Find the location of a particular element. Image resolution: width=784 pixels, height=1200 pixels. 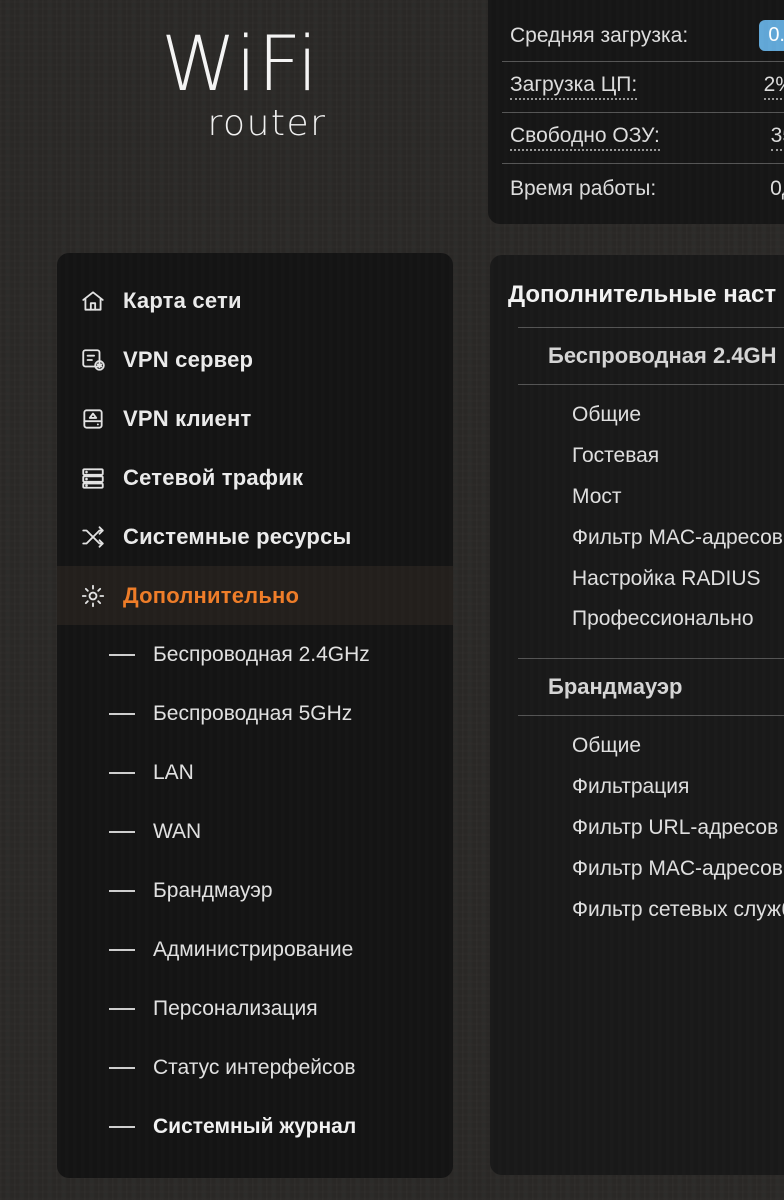

brand-logo: WiFi router is located at coordinates (240, 82).